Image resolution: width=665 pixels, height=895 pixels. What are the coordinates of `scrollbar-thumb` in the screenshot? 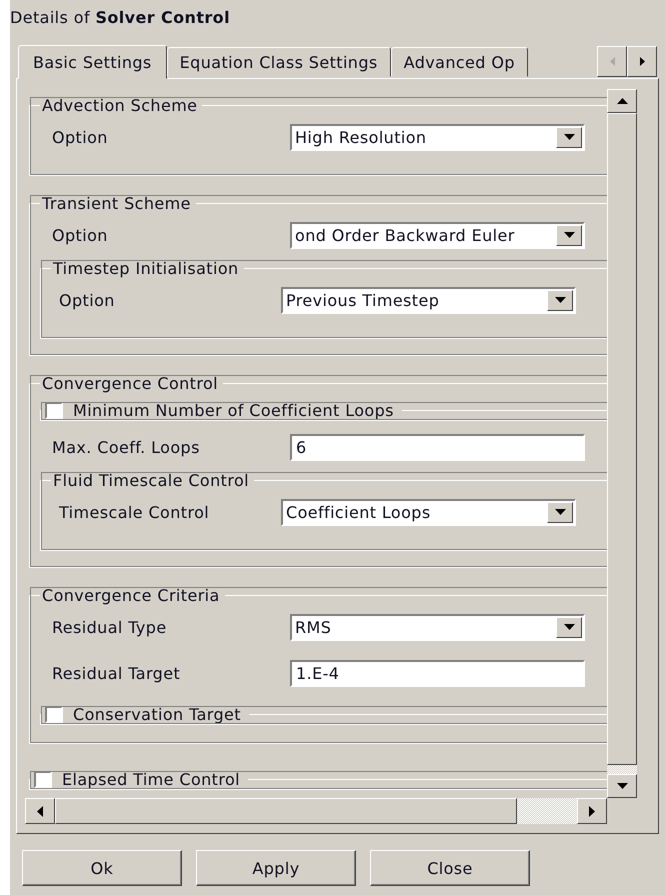 It's located at (286, 811).